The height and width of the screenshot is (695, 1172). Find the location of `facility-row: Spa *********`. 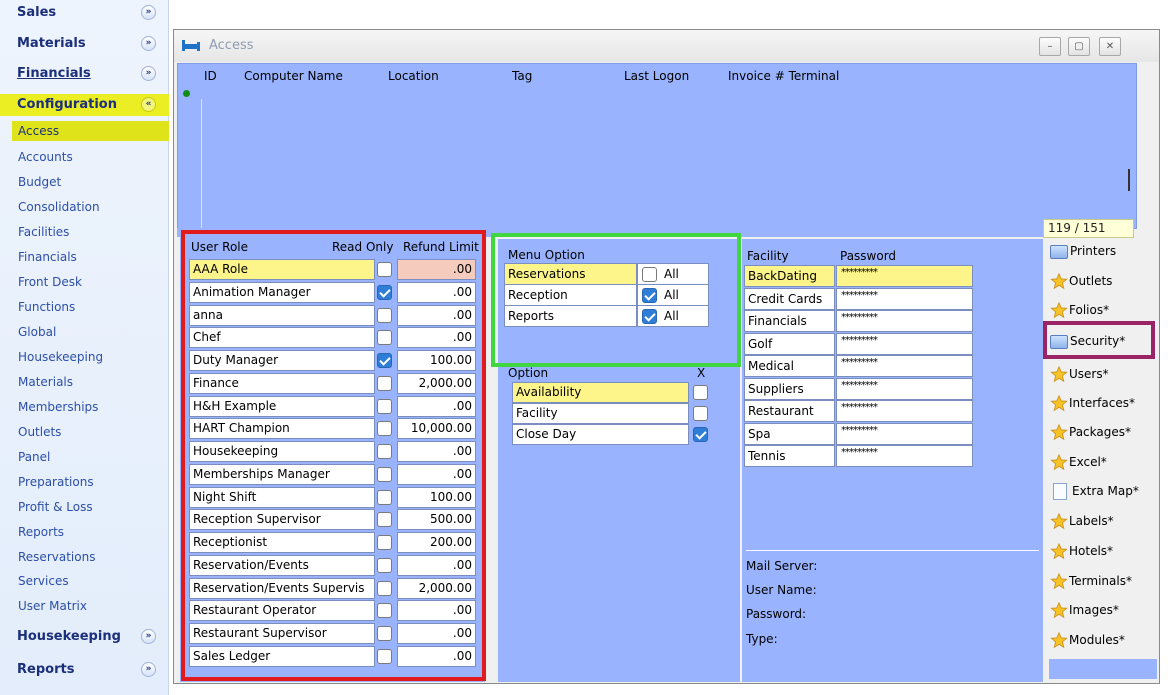

facility-row: Spa ********* is located at coordinates (858, 433).